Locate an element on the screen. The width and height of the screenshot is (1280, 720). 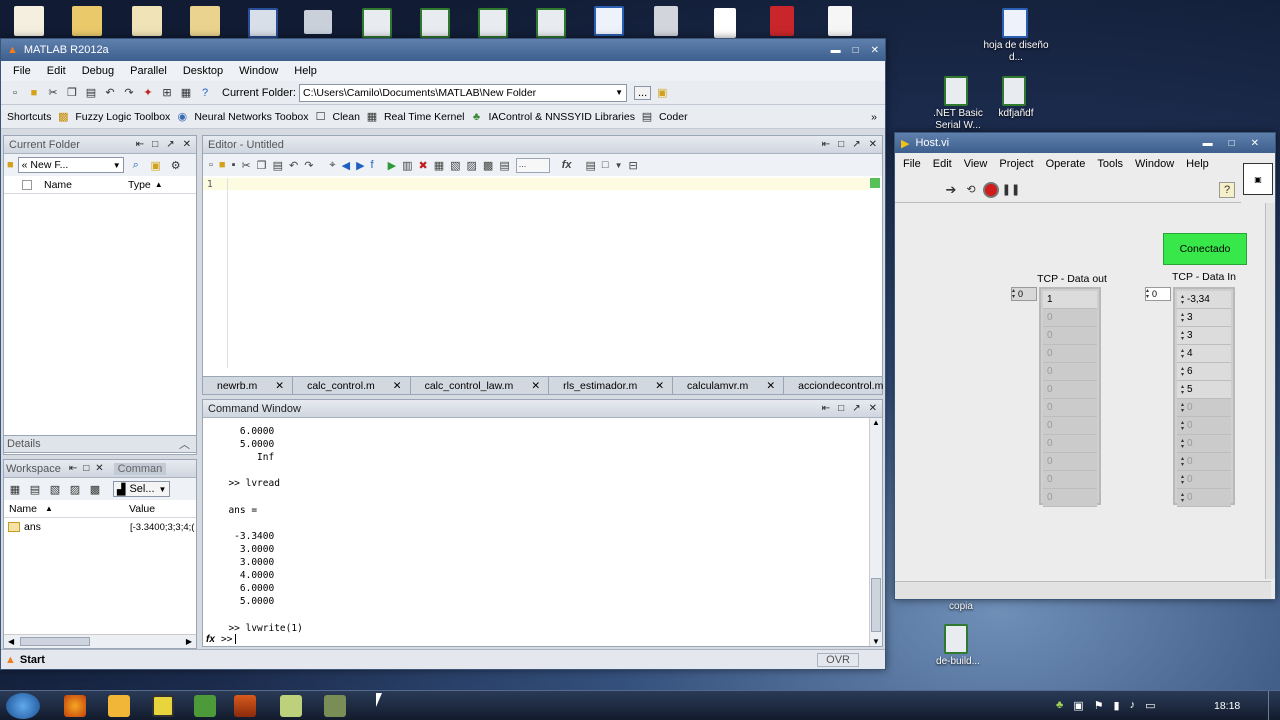
shortcut-rtk: Real Time Kernel is located at coordinates (424, 117).